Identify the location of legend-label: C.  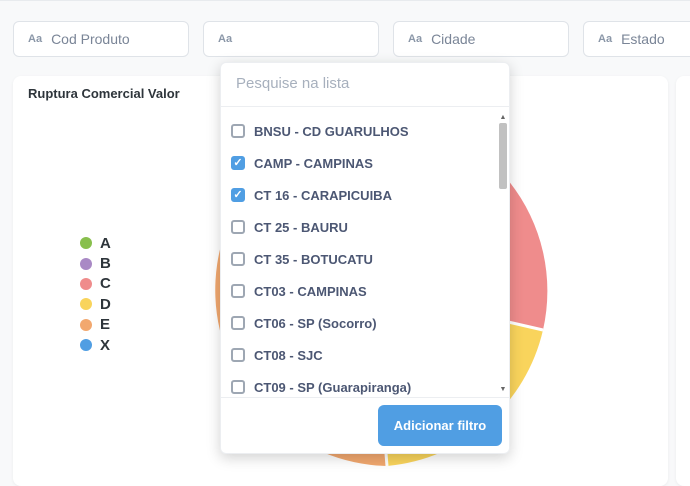
(105, 284).